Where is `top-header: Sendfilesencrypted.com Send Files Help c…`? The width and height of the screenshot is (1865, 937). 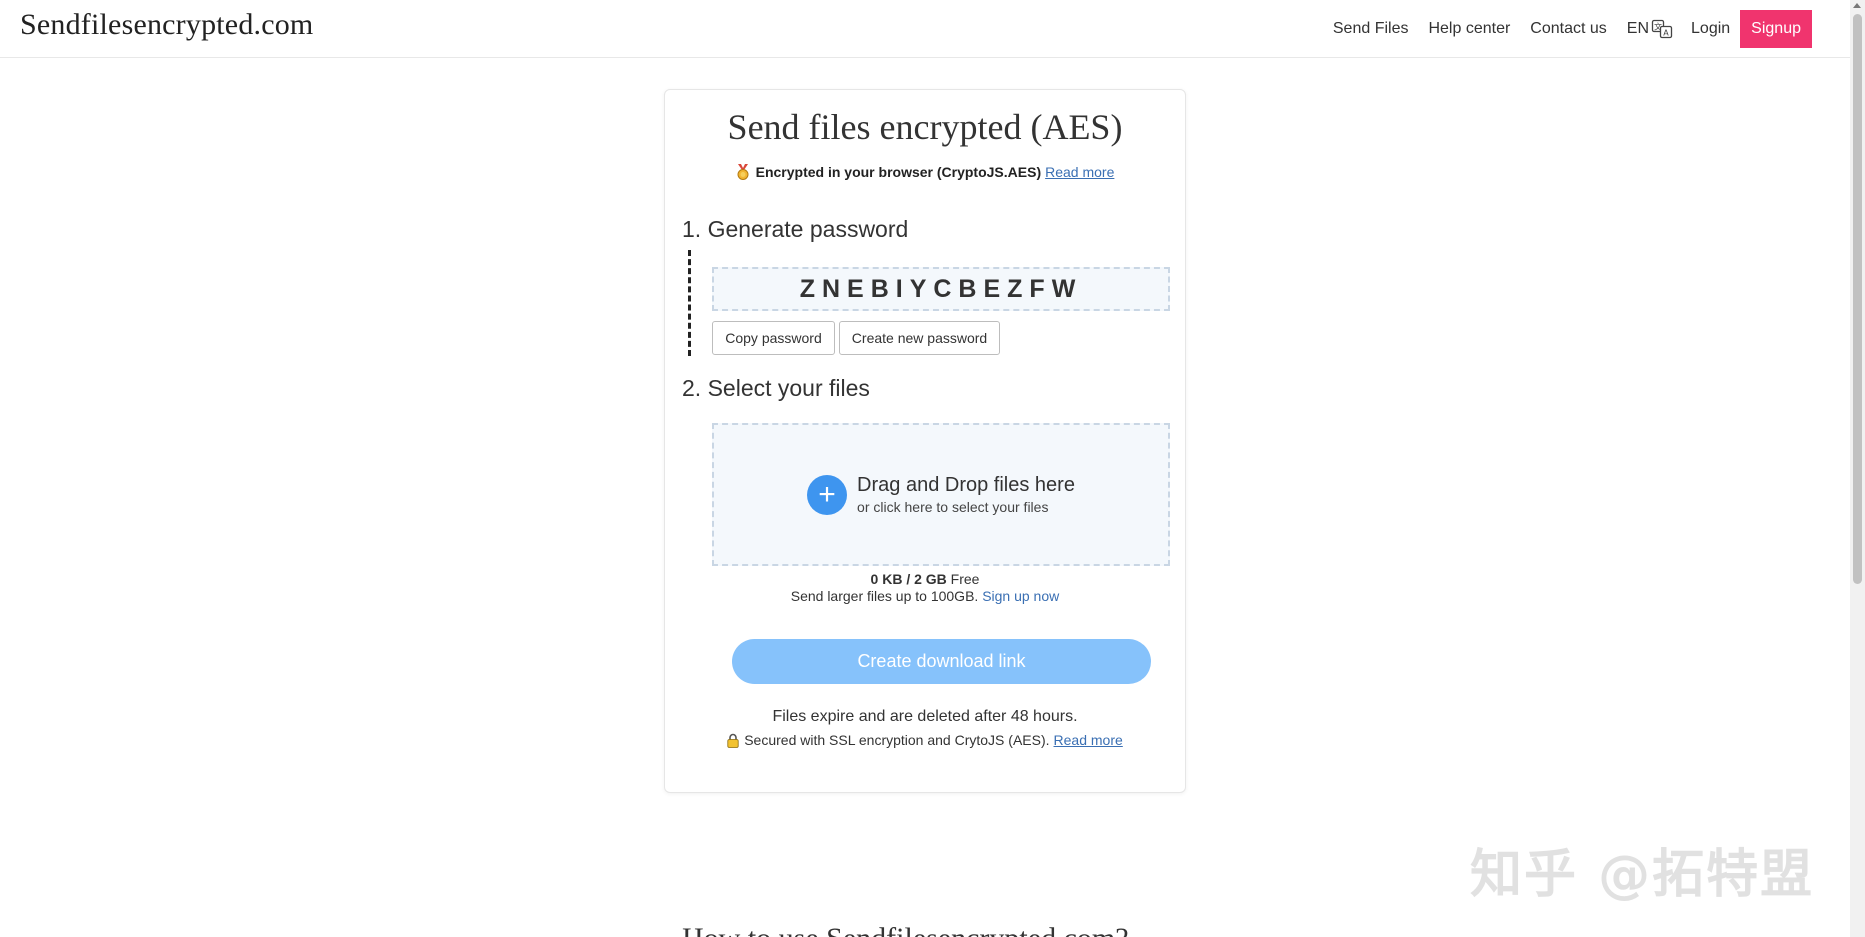
top-header: Sendfilesencrypted.com Send Files Help c… is located at coordinates (925, 29).